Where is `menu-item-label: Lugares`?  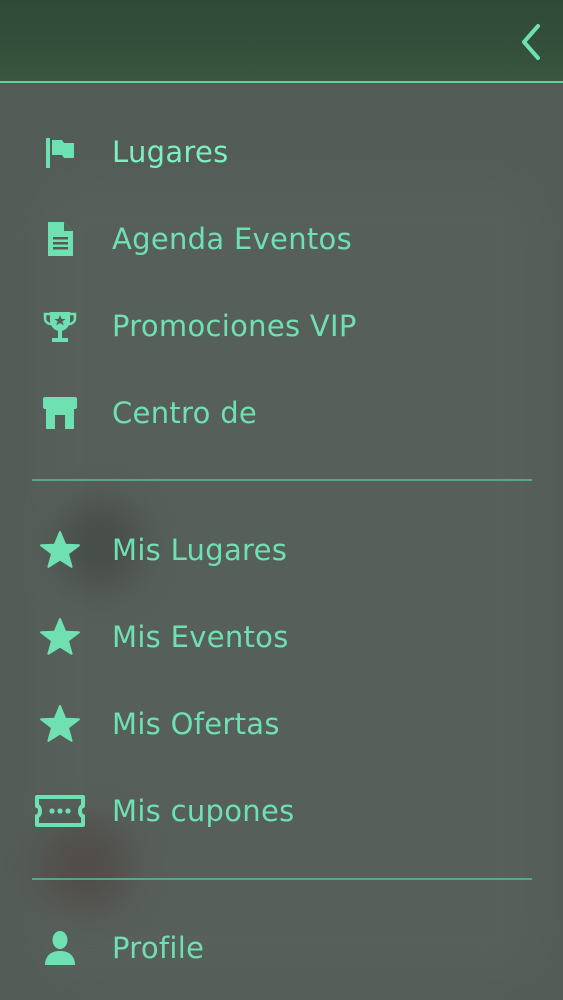 menu-item-label: Lugares is located at coordinates (170, 152).